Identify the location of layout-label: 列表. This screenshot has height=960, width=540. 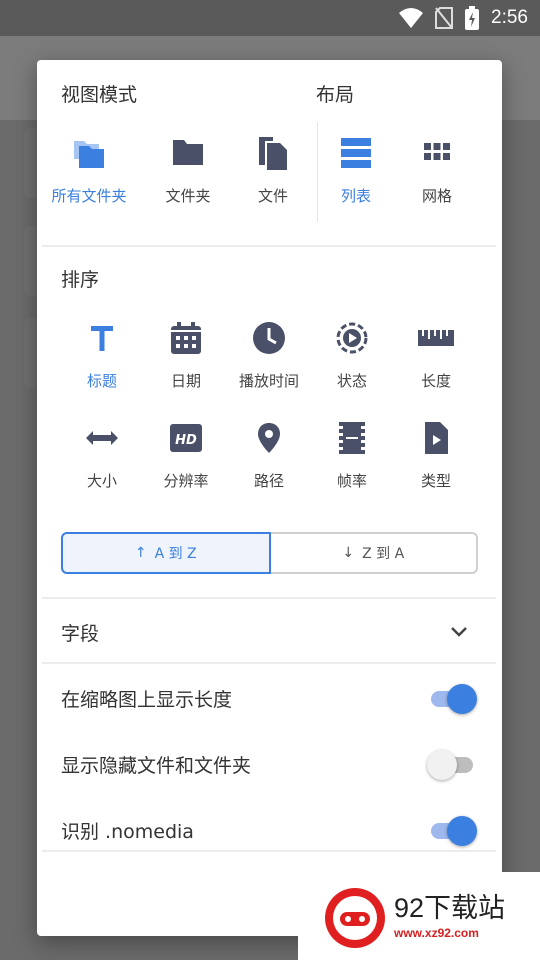
(355, 196).